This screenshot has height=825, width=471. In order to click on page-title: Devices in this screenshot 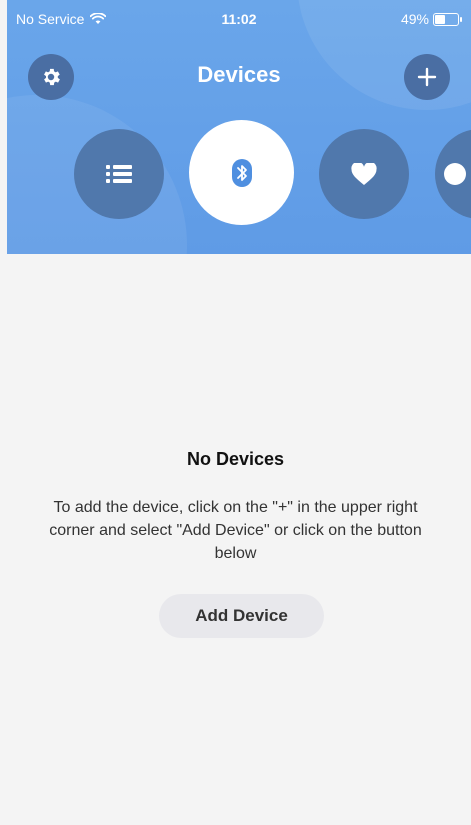, I will do `click(239, 74)`.